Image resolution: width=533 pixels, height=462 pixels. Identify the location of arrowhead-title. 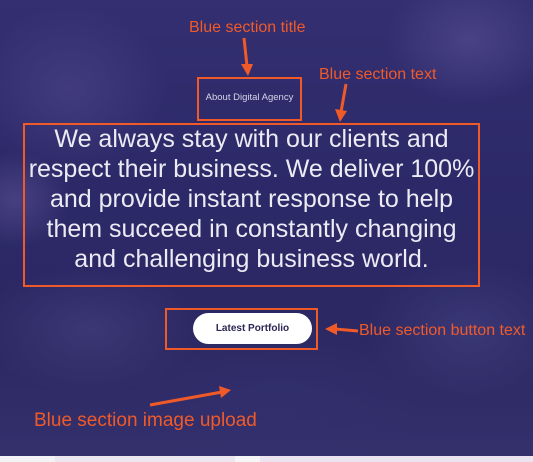
(247, 70).